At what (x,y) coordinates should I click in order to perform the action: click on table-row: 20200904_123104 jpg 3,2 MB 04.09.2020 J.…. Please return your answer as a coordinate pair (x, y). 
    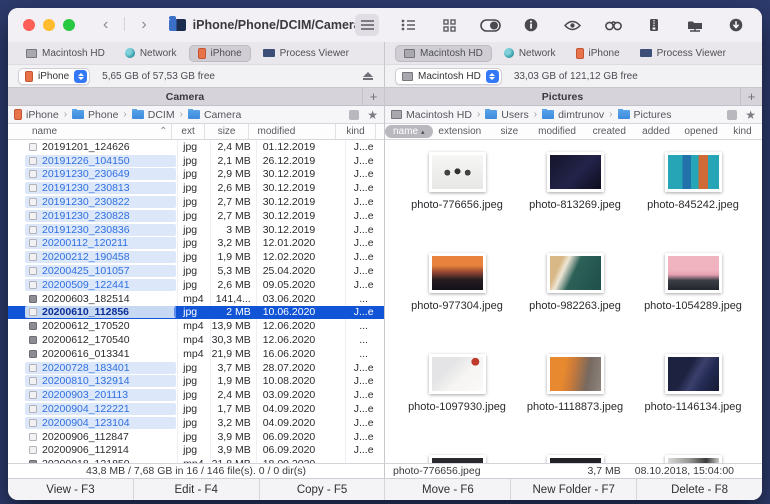
    Looking at the image, I should click on (196, 423).